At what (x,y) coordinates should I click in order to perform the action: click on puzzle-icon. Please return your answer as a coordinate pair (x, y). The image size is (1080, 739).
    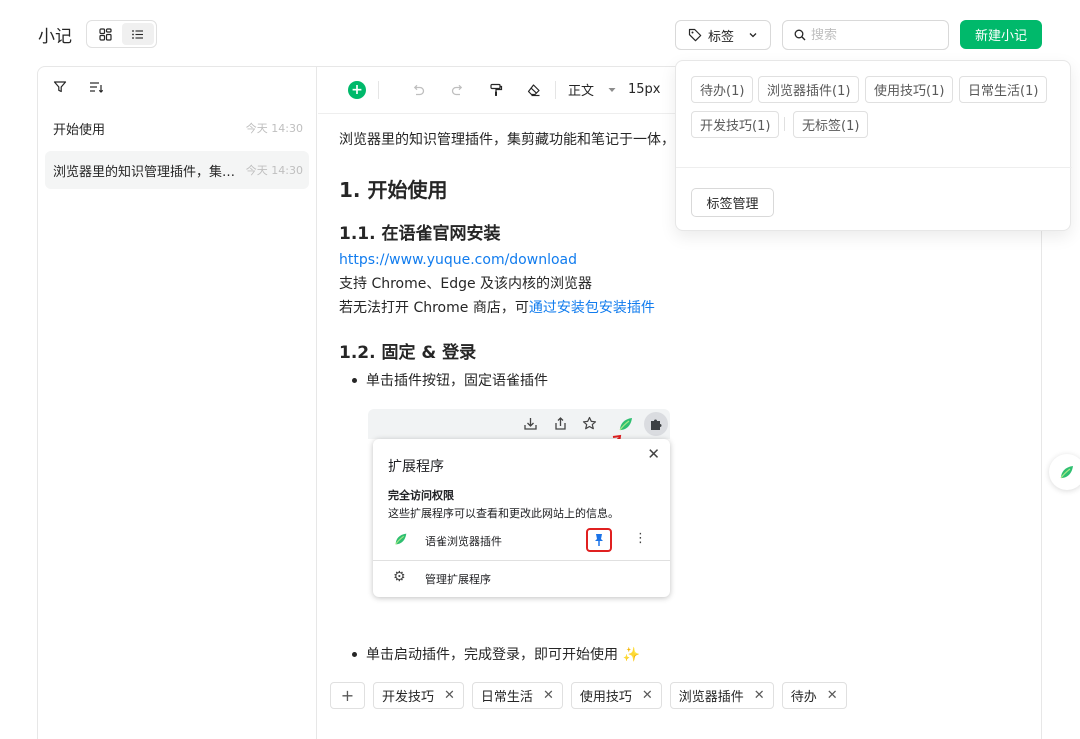
    Looking at the image, I should click on (656, 424).